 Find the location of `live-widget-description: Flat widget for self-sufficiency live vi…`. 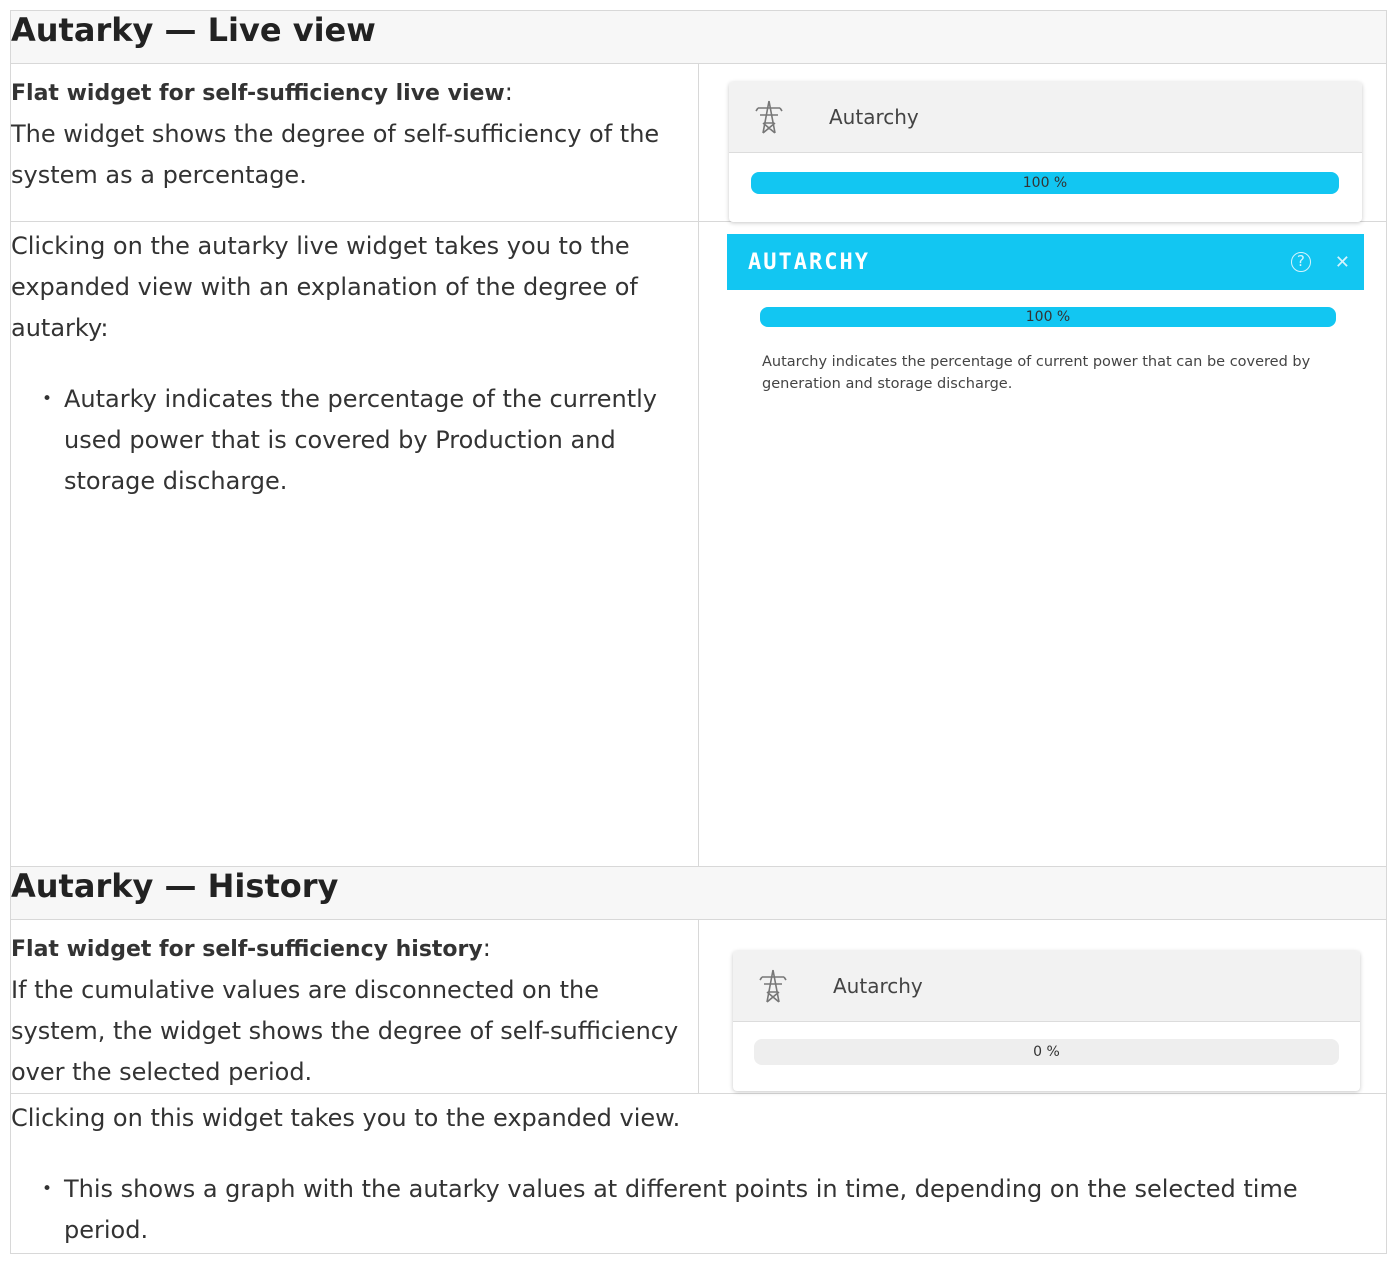

live-widget-description: Flat widget for self-sufficiency live vi… is located at coordinates (354, 142).